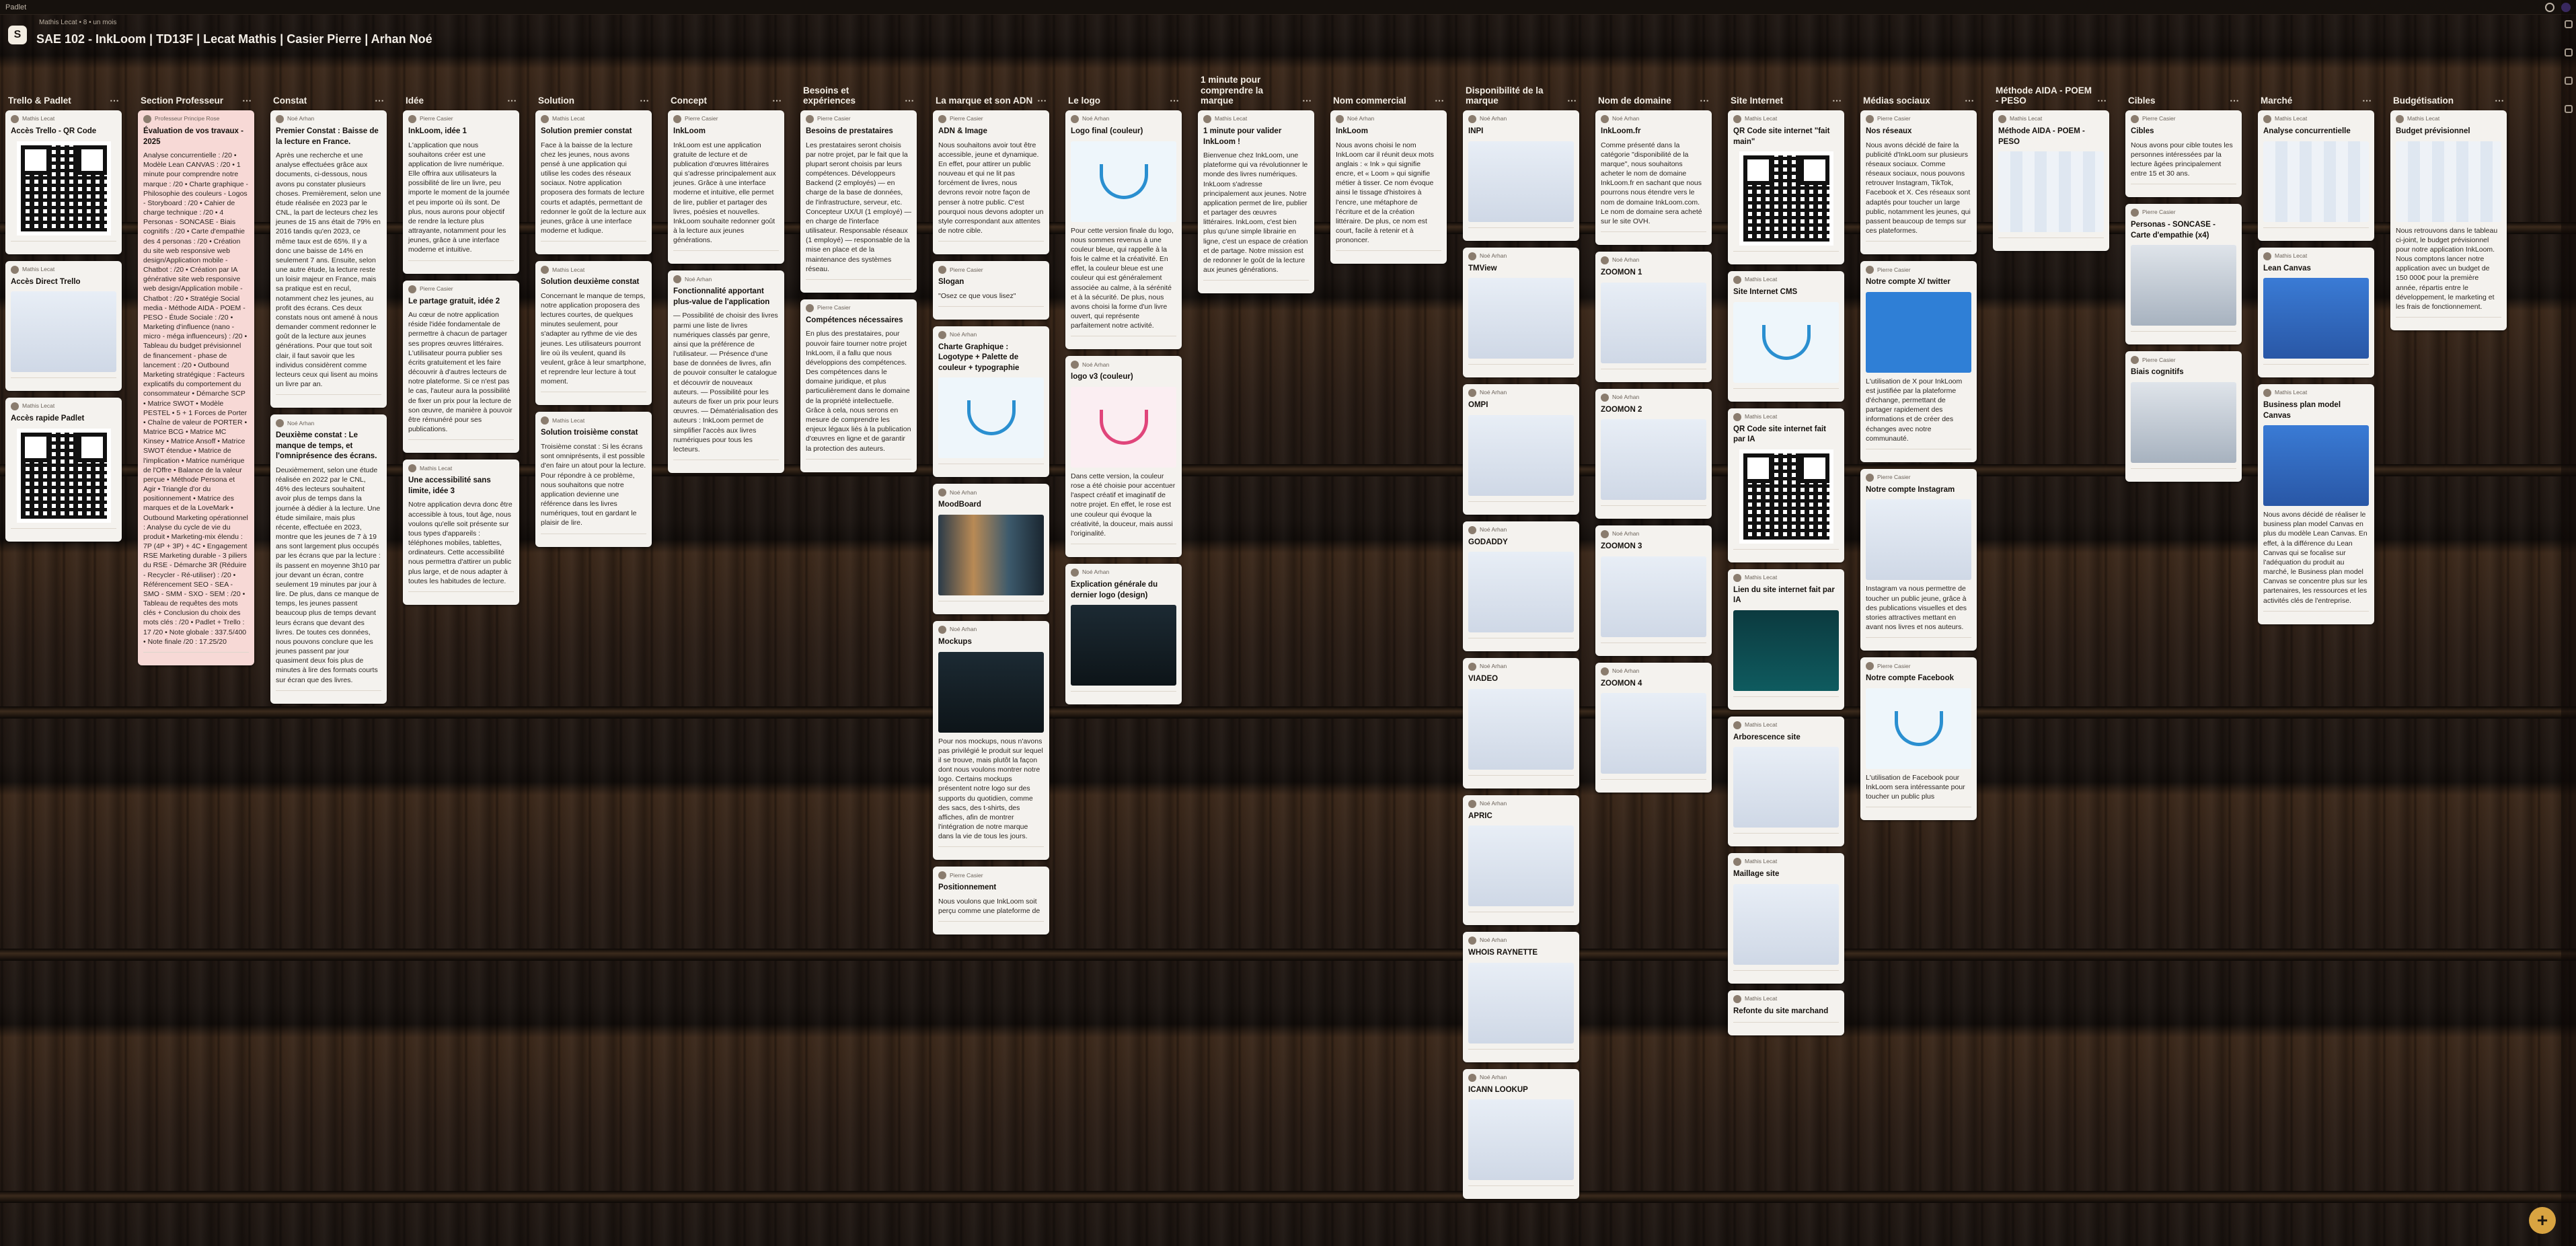 The width and height of the screenshot is (2576, 1246). I want to click on post-card: Mathis Lecat Arborescence site, so click(1786, 781).